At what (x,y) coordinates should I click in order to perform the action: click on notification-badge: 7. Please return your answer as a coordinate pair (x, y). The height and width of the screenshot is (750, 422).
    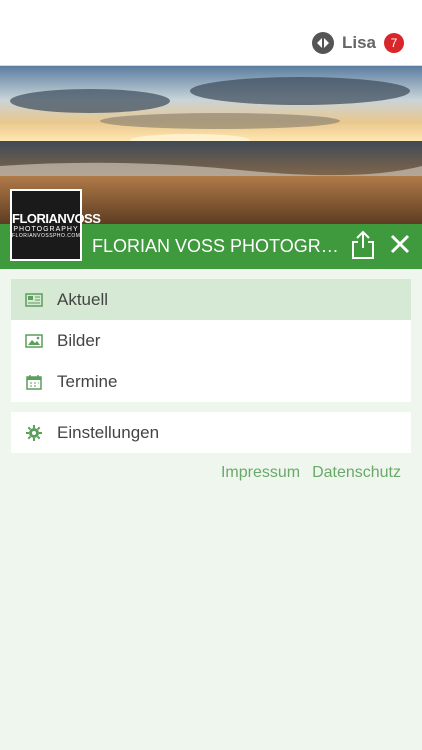
    Looking at the image, I should click on (394, 43).